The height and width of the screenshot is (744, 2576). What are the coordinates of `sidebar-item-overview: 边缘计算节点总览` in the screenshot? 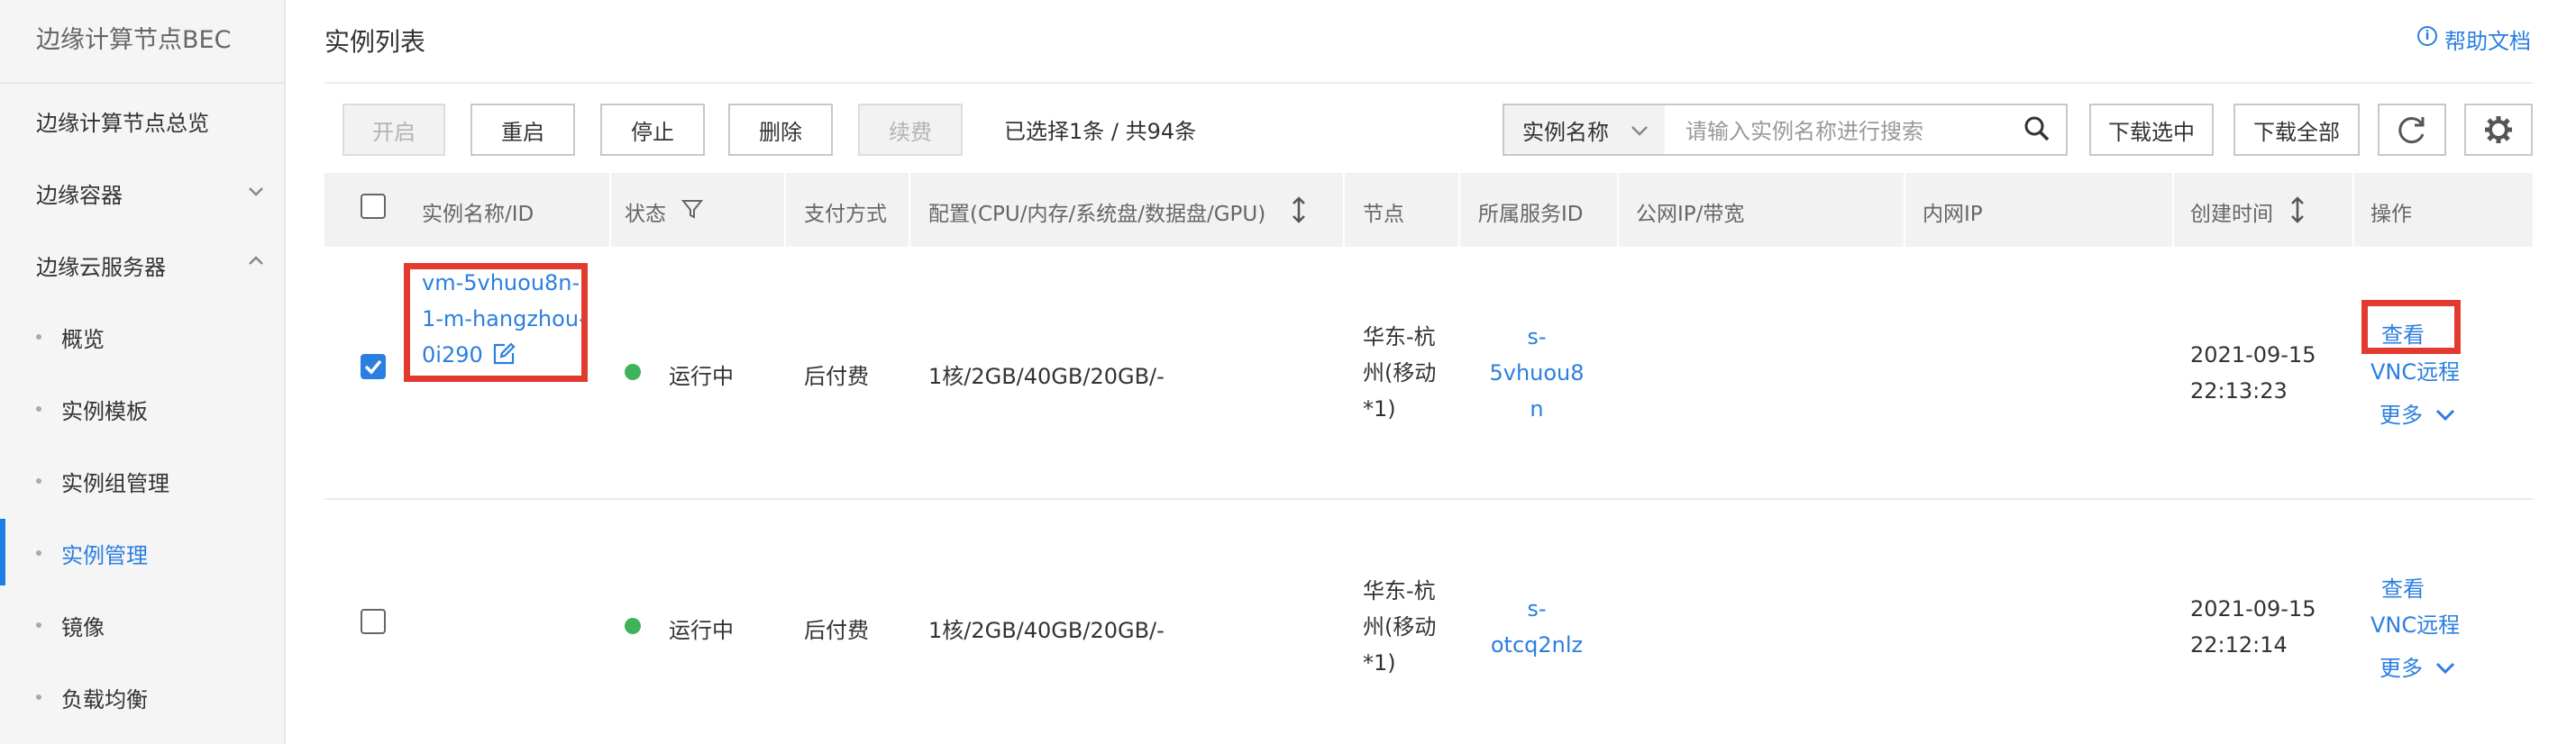 It's located at (122, 121).